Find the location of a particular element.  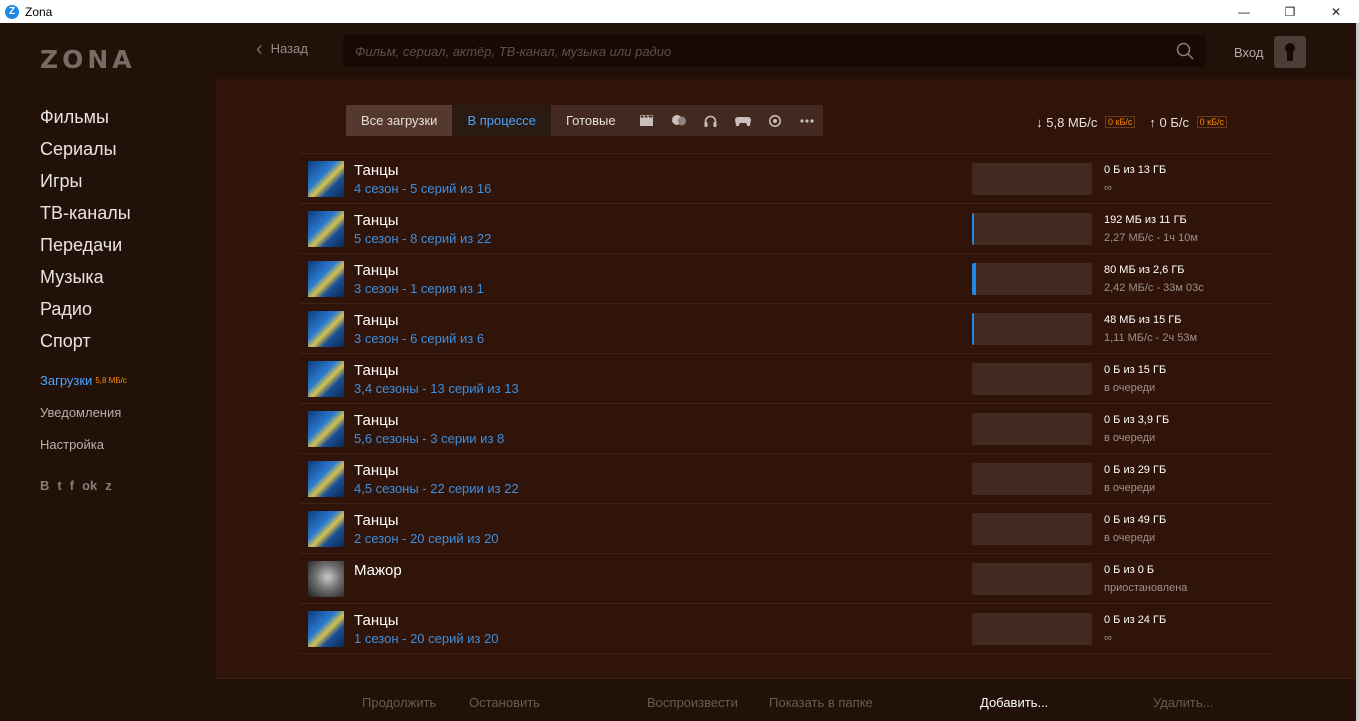

sidebar-item-settings: Настройка is located at coordinates (83, 452).